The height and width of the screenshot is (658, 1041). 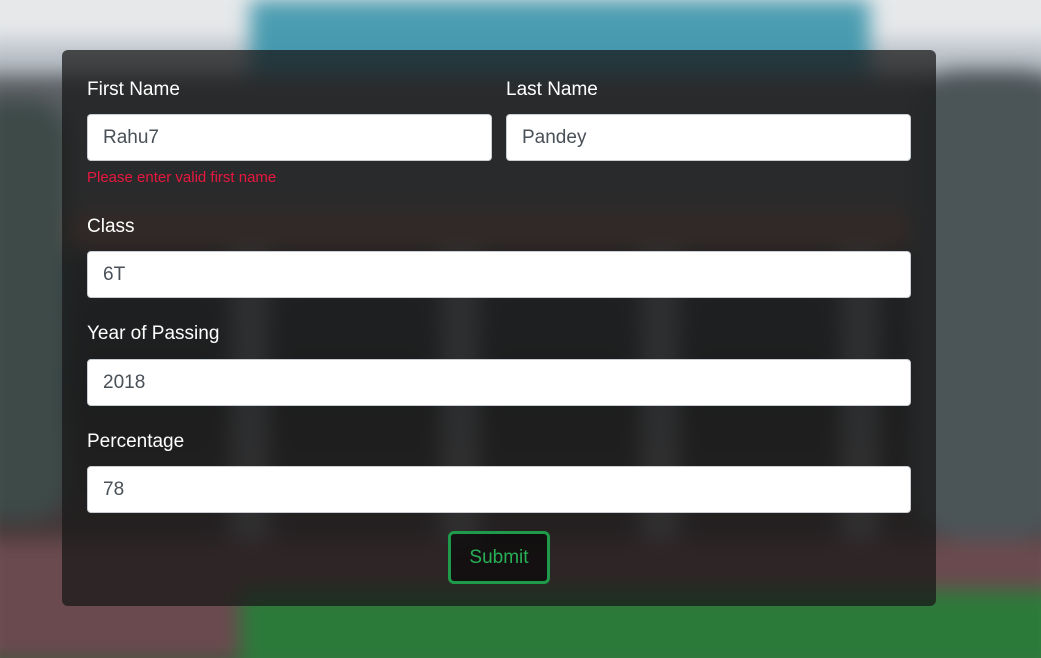 What do you see at coordinates (499, 274) in the screenshot?
I see `class-input` at bounding box center [499, 274].